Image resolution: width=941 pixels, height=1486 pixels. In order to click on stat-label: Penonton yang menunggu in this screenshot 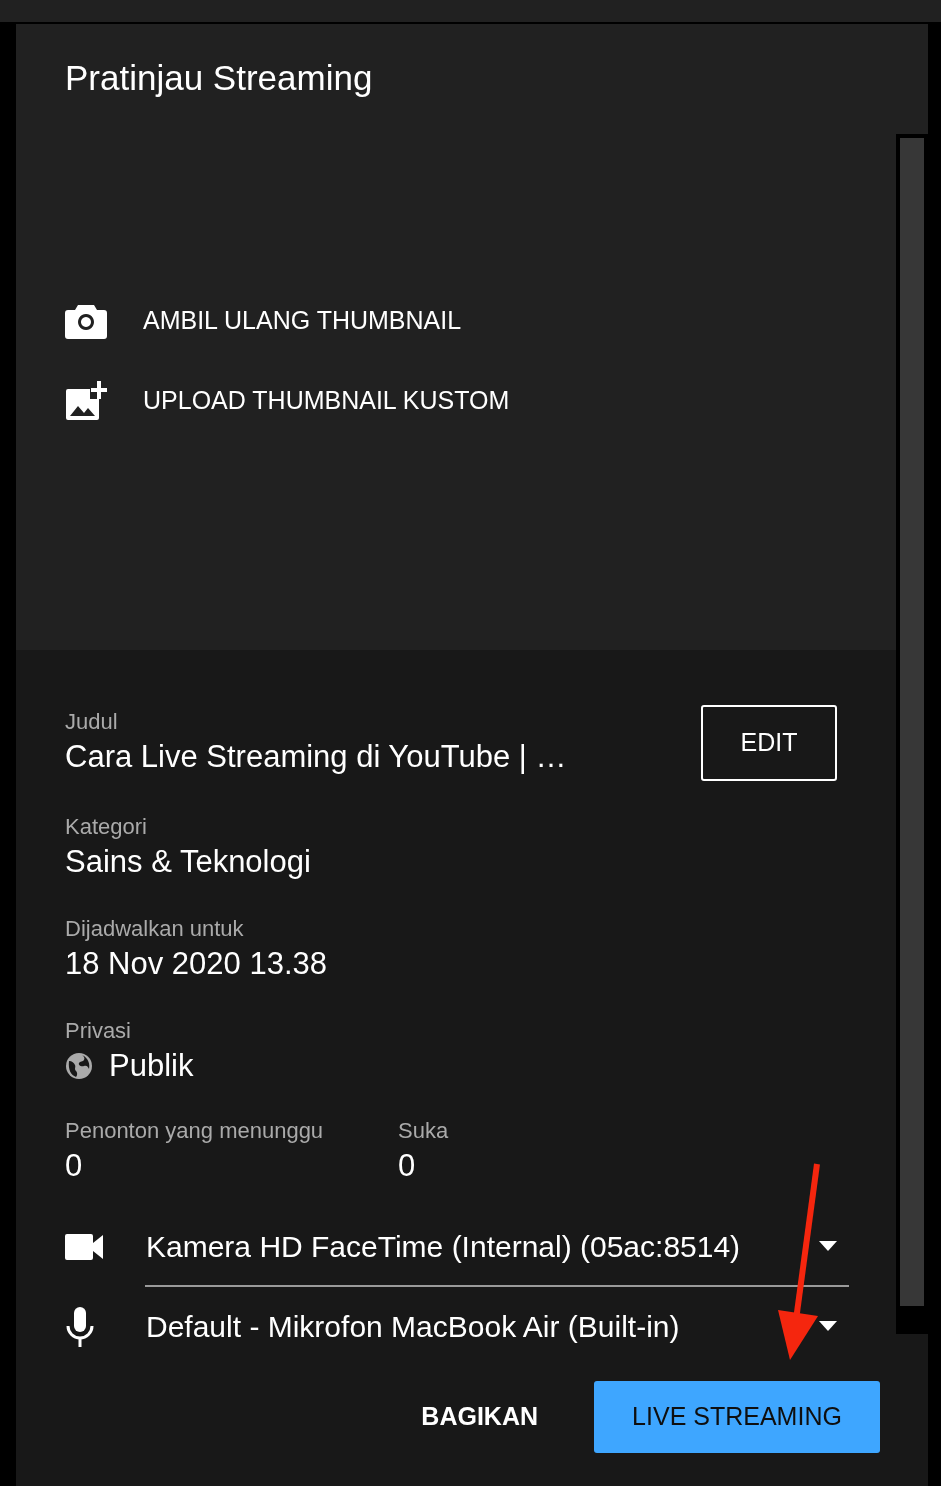, I will do `click(194, 1131)`.